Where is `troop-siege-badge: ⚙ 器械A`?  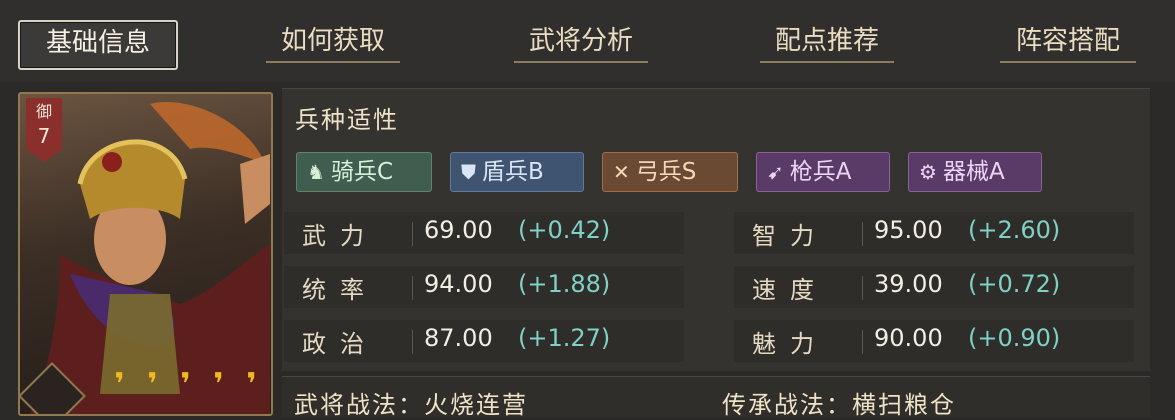 troop-siege-badge: ⚙ 器械A is located at coordinates (975, 172).